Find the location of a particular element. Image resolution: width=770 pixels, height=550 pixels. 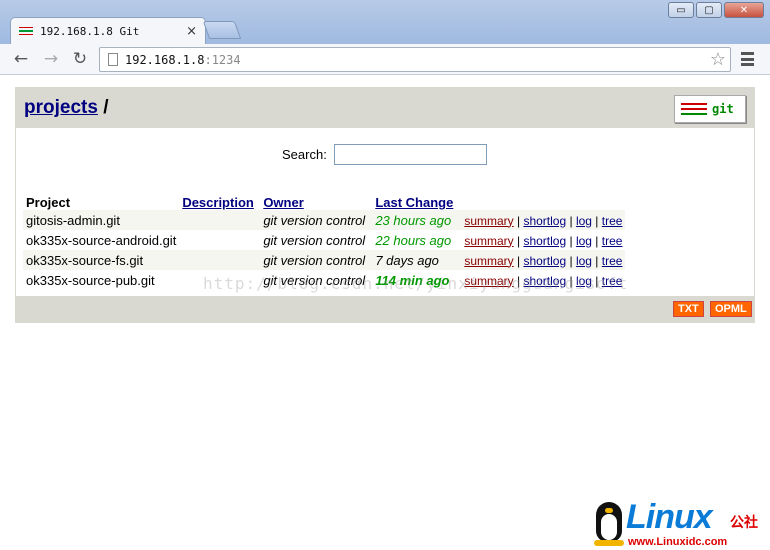

linuxidc-logo: Linux 公社 www.Linuxidc.com is located at coordinates (682, 524).